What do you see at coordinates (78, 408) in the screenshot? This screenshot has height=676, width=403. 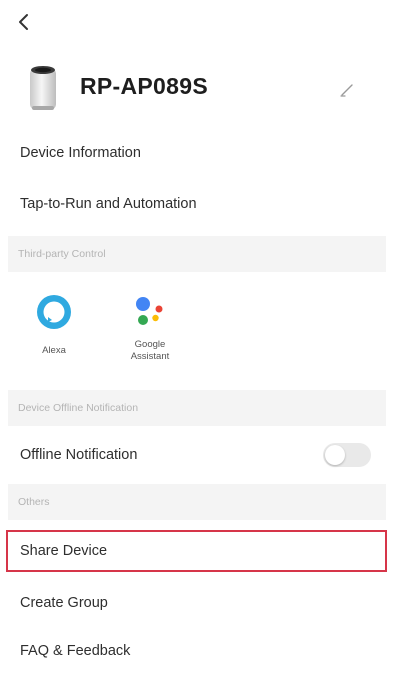 I see `section-title: Device Offline Notification` at bounding box center [78, 408].